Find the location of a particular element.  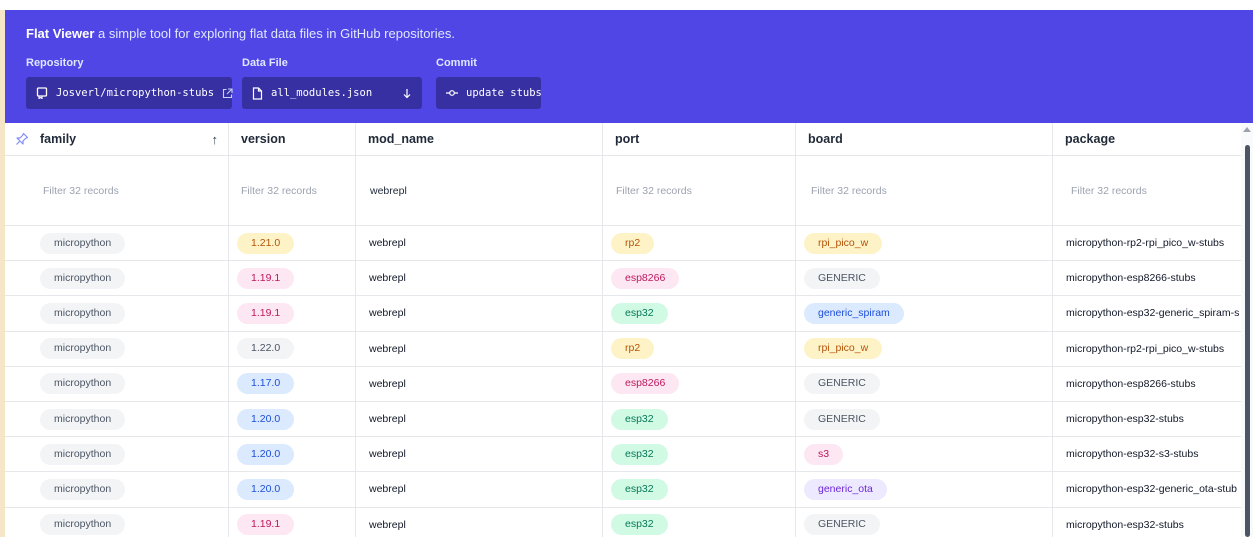

cell-board: rpi_pico_w is located at coordinates (924, 348).